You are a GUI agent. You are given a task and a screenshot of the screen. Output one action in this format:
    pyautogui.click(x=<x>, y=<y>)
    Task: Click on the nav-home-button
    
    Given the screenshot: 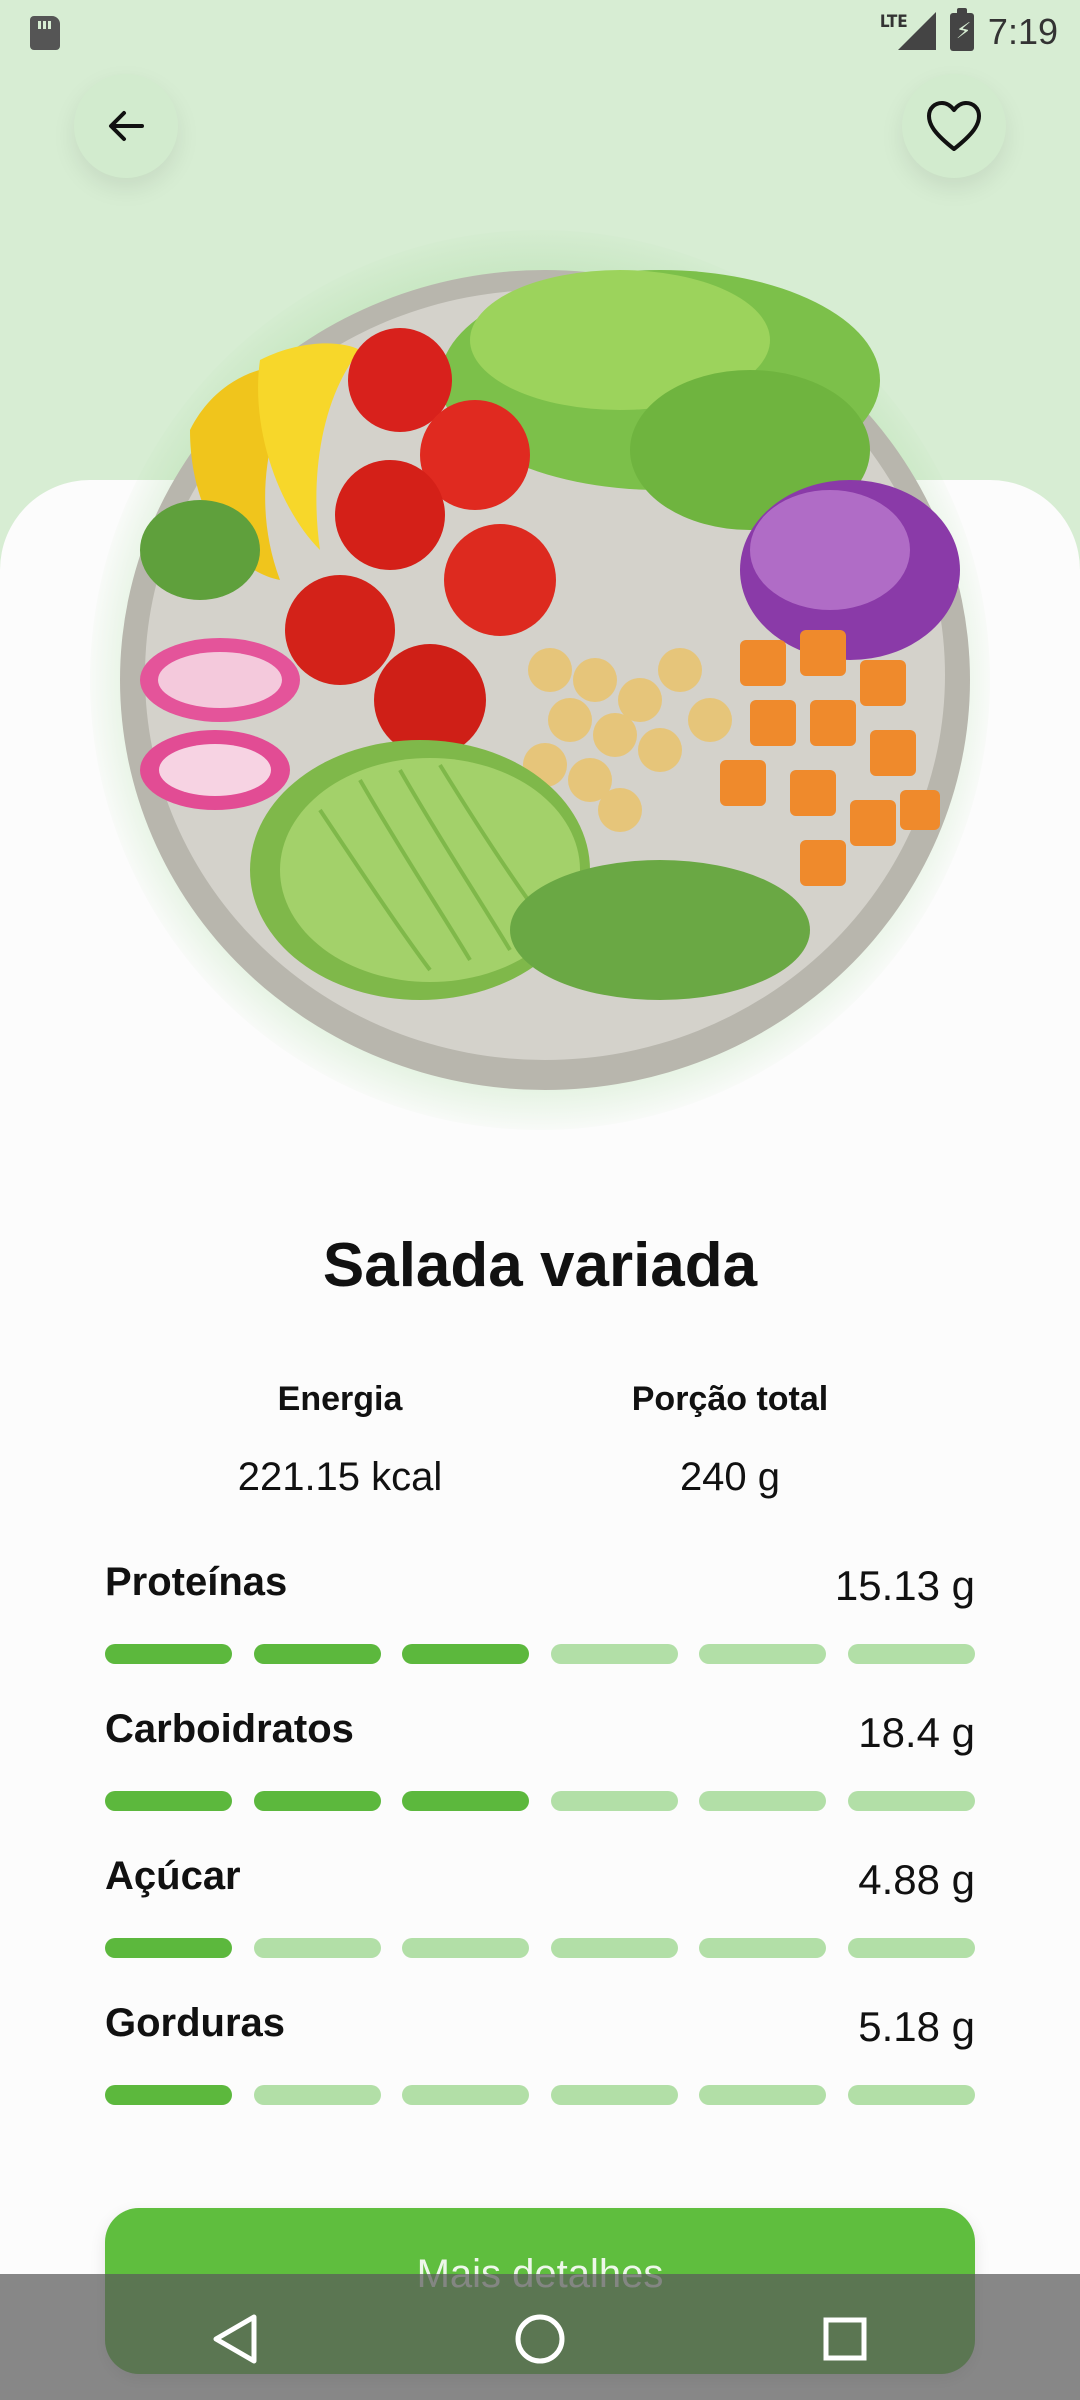 What is the action you would take?
    pyautogui.click(x=540, y=2339)
    